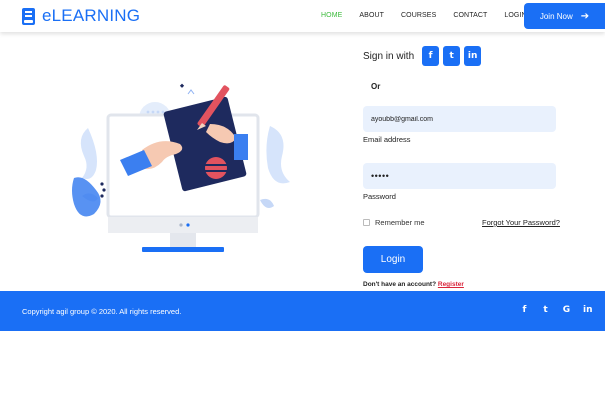 Image resolution: width=605 pixels, height=406 pixels. I want to click on footer-social-links: f t G in, so click(562, 310).